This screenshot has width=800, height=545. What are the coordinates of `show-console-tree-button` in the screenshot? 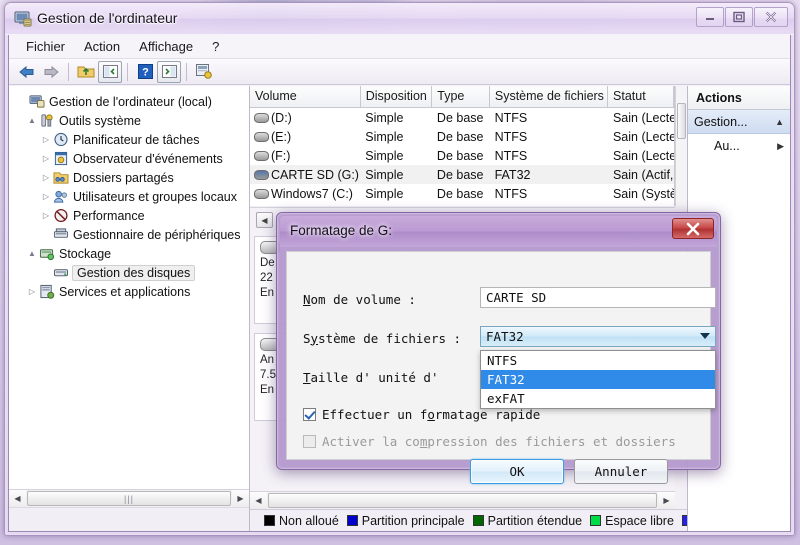 It's located at (110, 71).